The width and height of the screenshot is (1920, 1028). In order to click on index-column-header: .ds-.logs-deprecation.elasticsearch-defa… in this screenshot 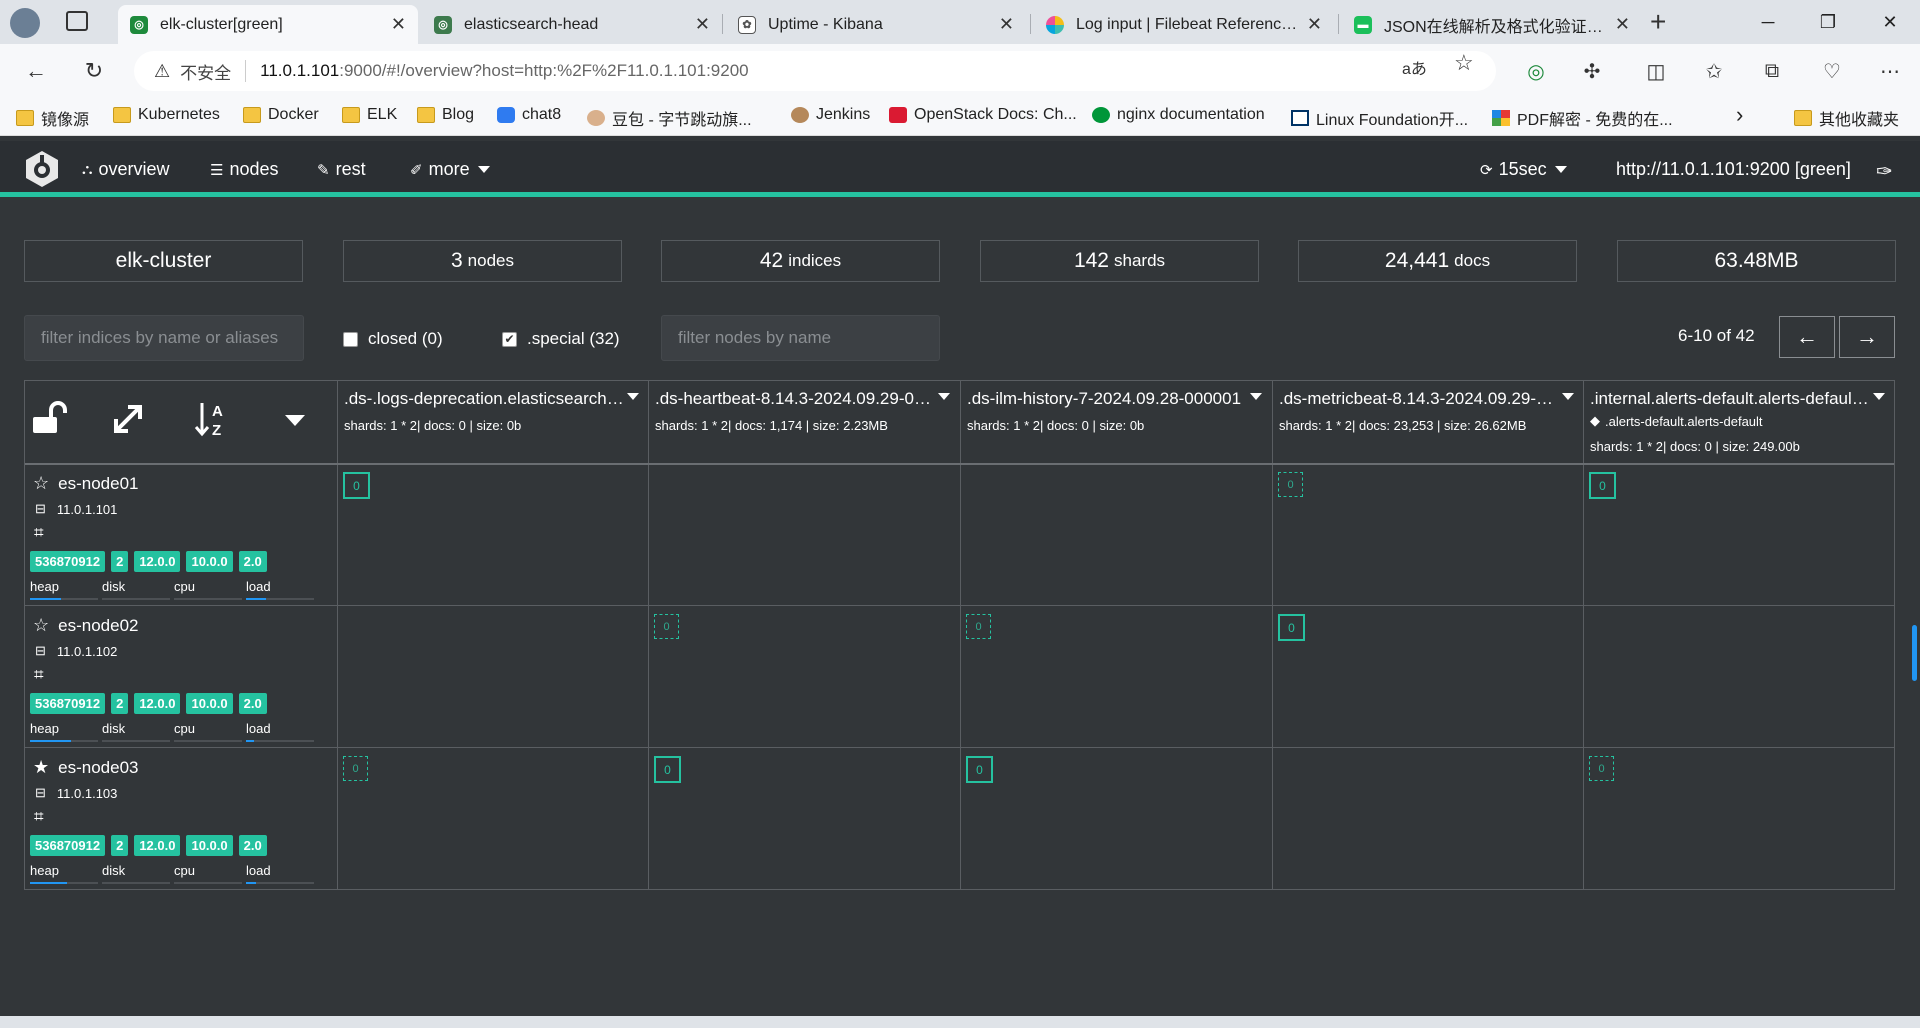, I will do `click(492, 422)`.